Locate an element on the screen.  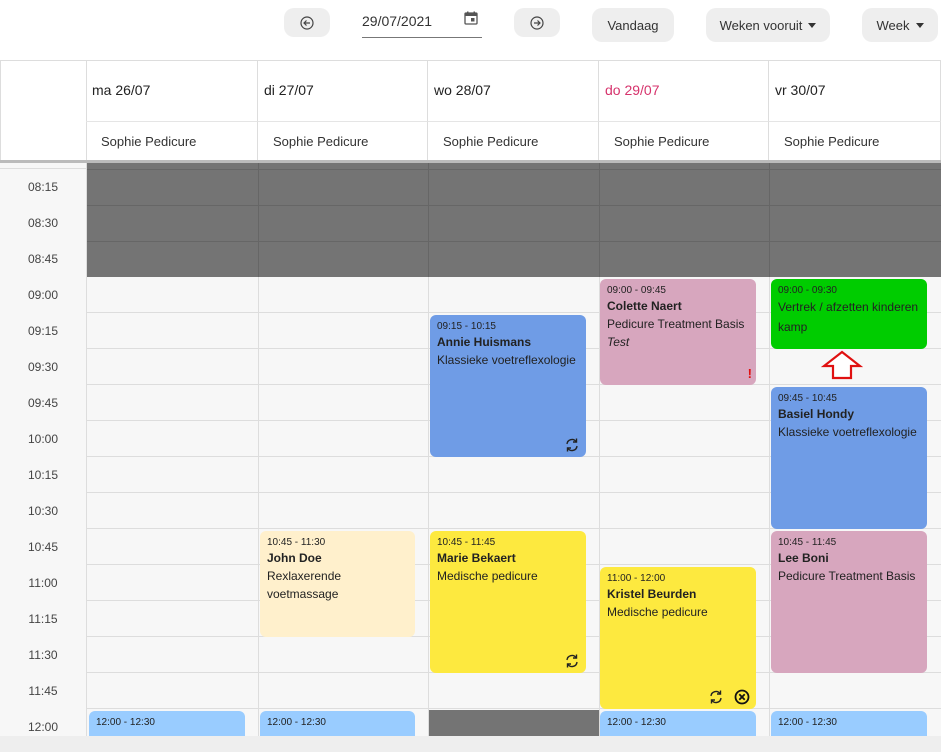
time-label: 09:45 is located at coordinates (43, 403).